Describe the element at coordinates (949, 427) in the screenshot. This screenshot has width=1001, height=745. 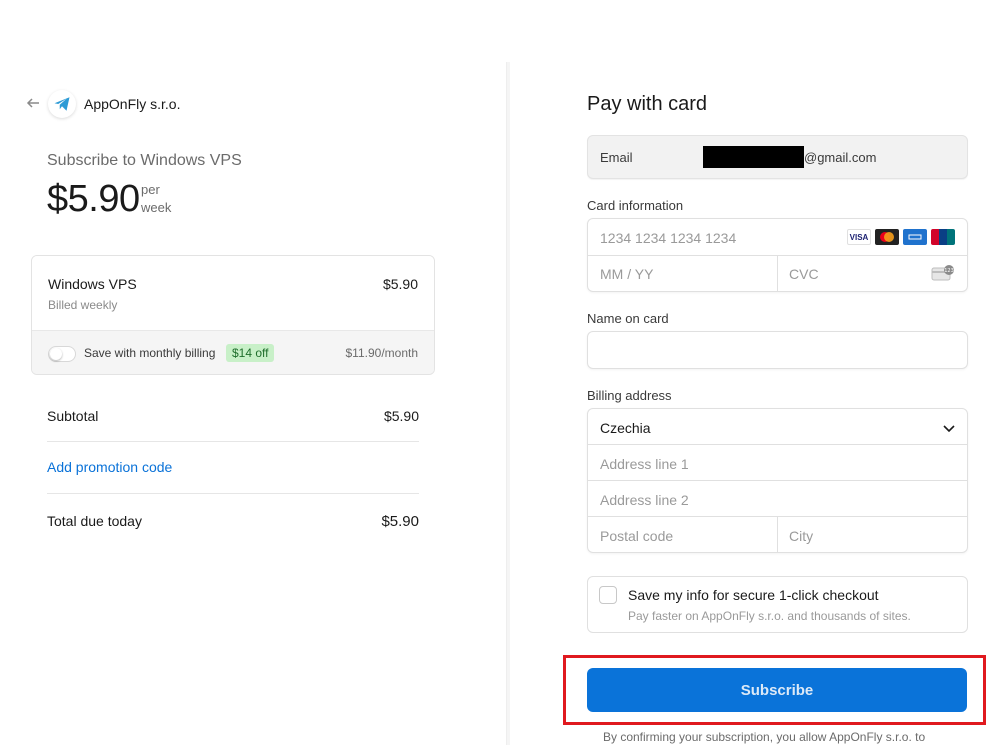
I see `chevron-down-icon` at that location.